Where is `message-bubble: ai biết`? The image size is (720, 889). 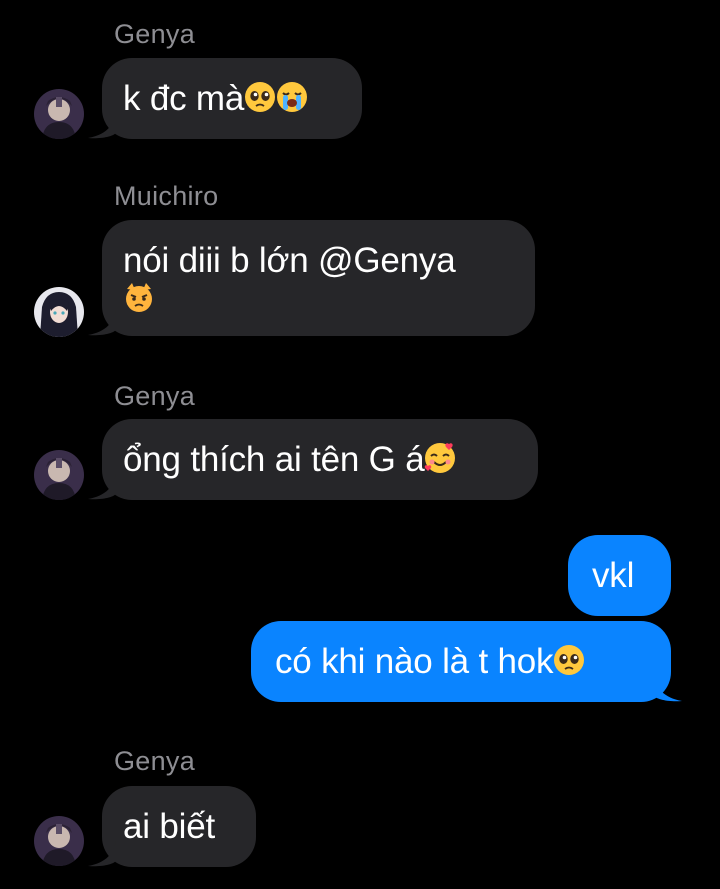 message-bubble: ai biết is located at coordinates (179, 826).